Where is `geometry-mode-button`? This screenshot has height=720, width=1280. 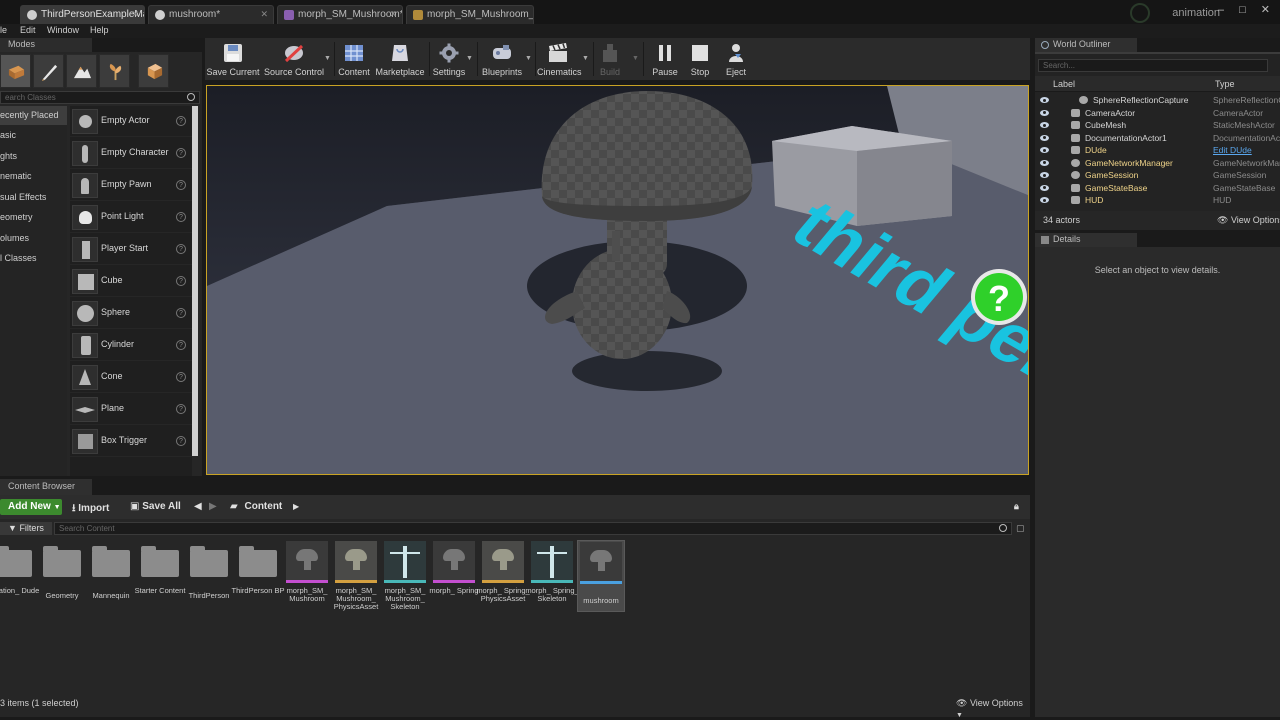 geometry-mode-button is located at coordinates (153, 71).